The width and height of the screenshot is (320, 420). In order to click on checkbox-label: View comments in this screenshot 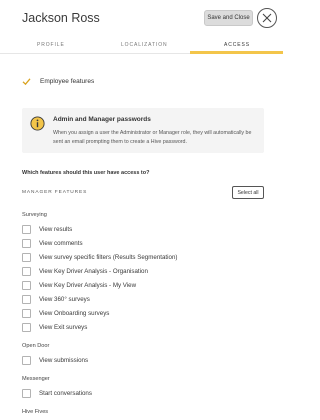, I will do `click(61, 243)`.